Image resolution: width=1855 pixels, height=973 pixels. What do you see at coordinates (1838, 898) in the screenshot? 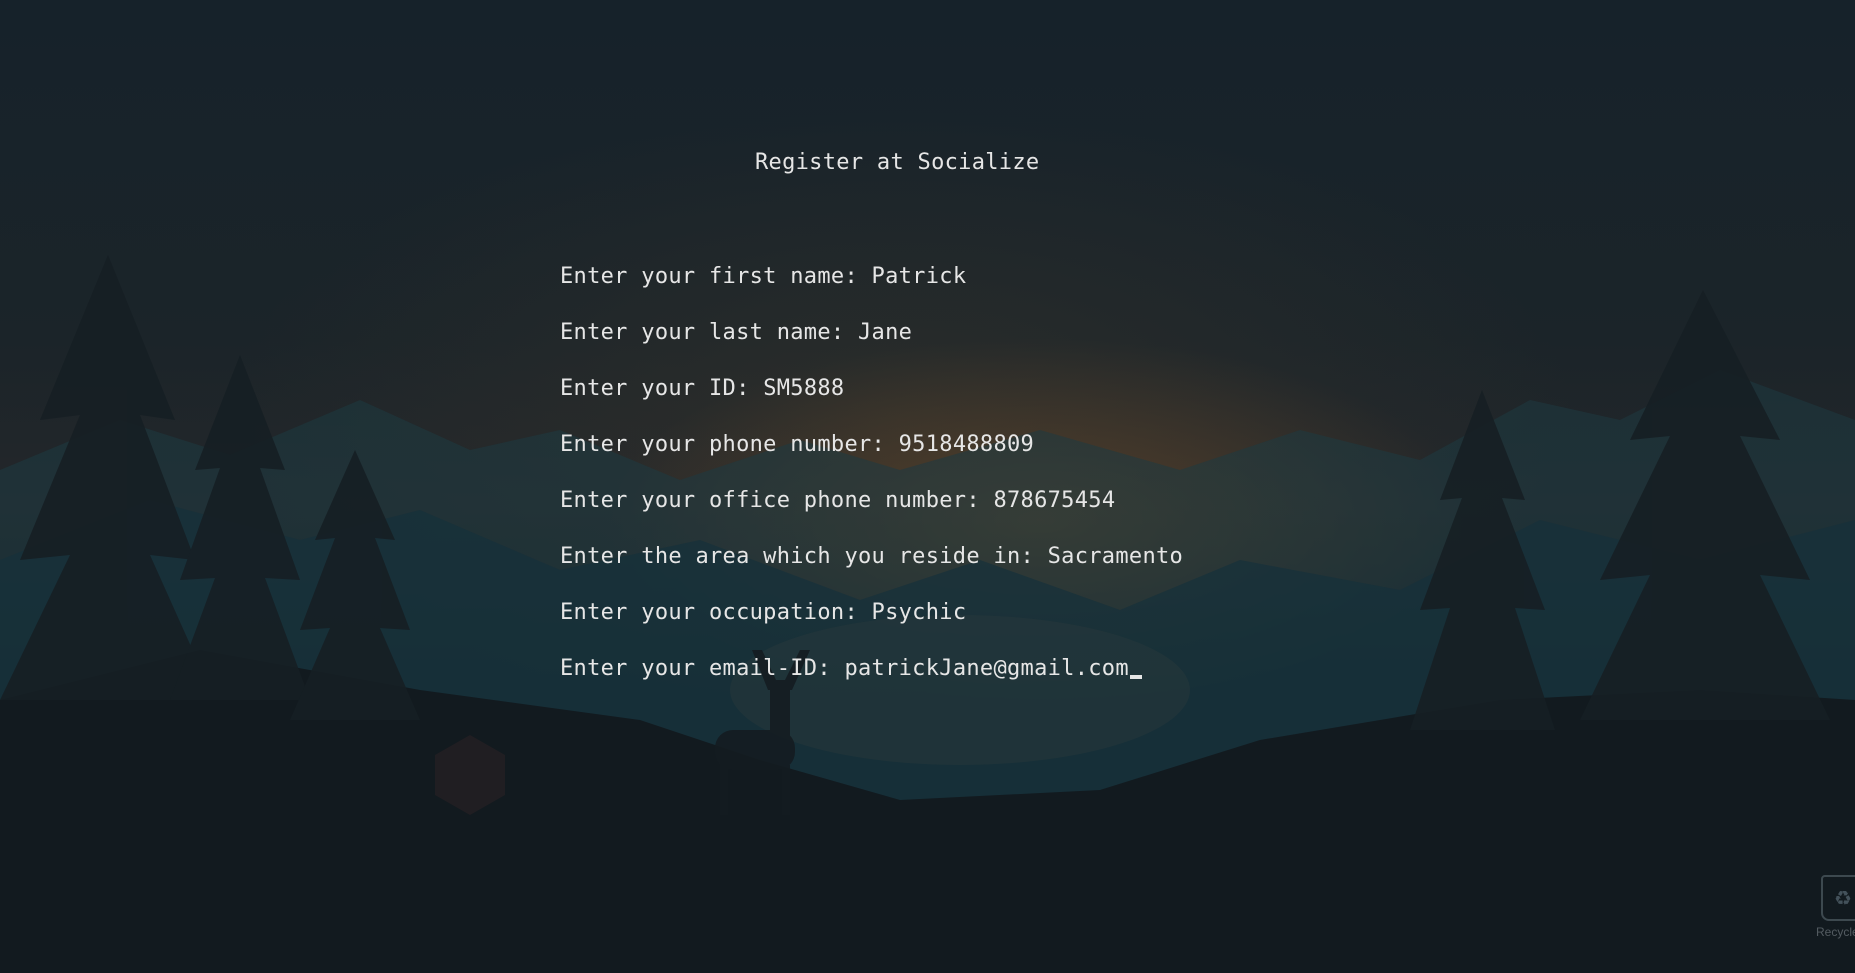
I see `recycle-bin-icon: ♻` at bounding box center [1838, 898].